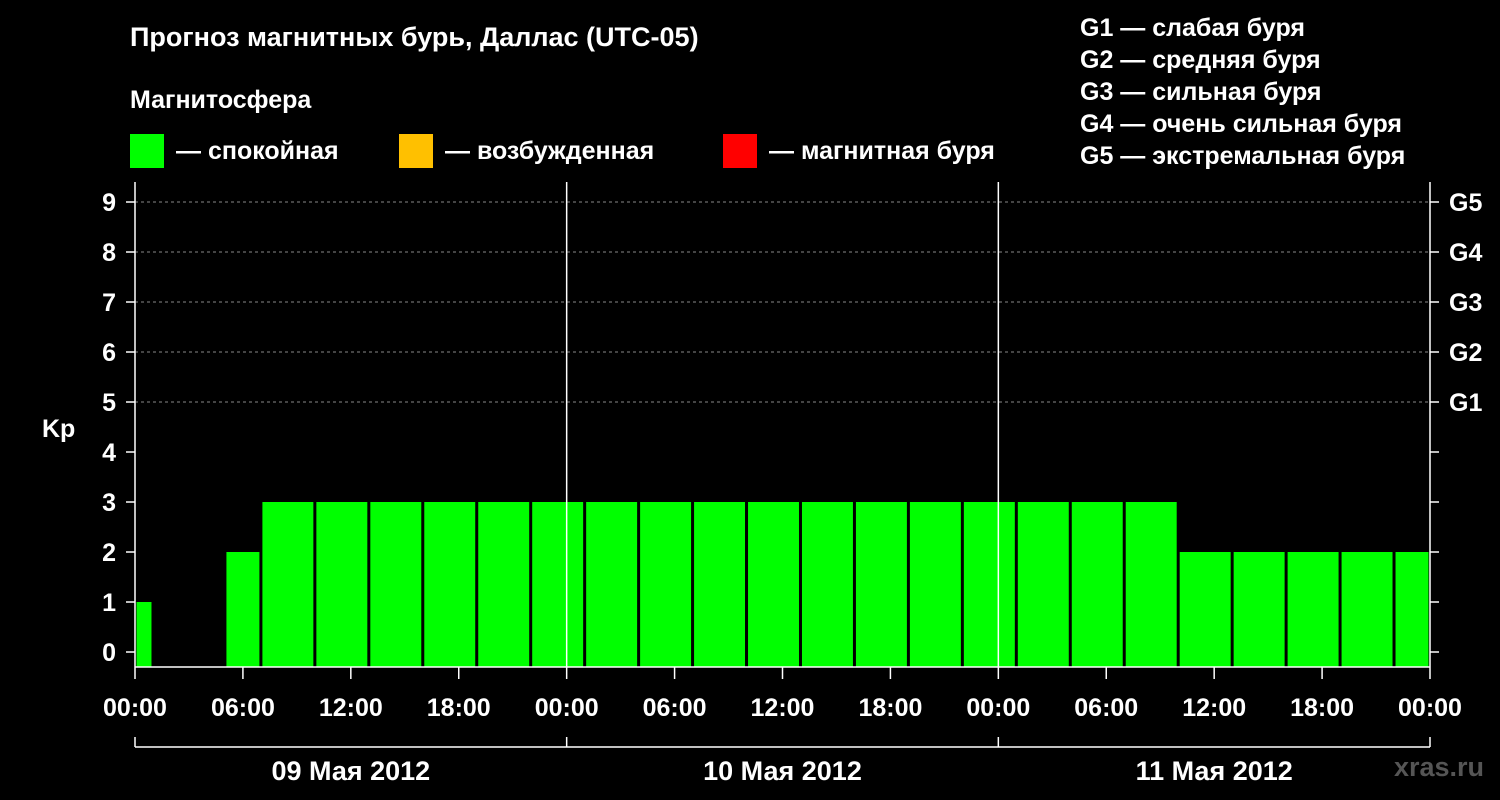  What do you see at coordinates (1465, 203) in the screenshot?
I see `g-label-g5: G5` at bounding box center [1465, 203].